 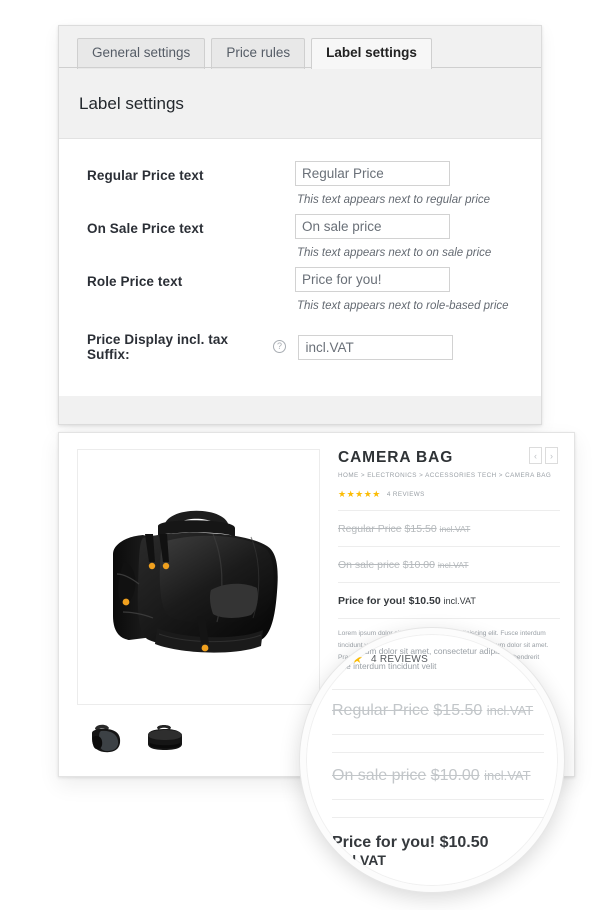 What do you see at coordinates (376, 347) in the screenshot?
I see `tax-suffix-input` at bounding box center [376, 347].